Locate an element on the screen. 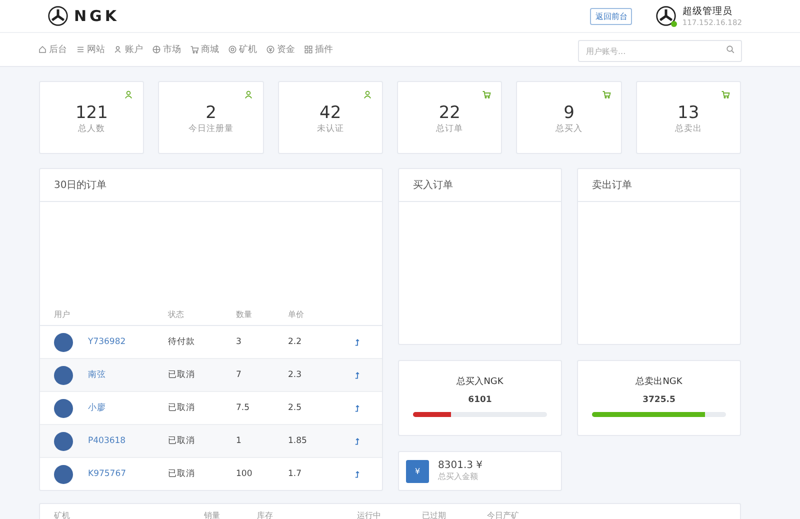 This screenshot has height=519, width=800. grid-icon is located at coordinates (308, 49).